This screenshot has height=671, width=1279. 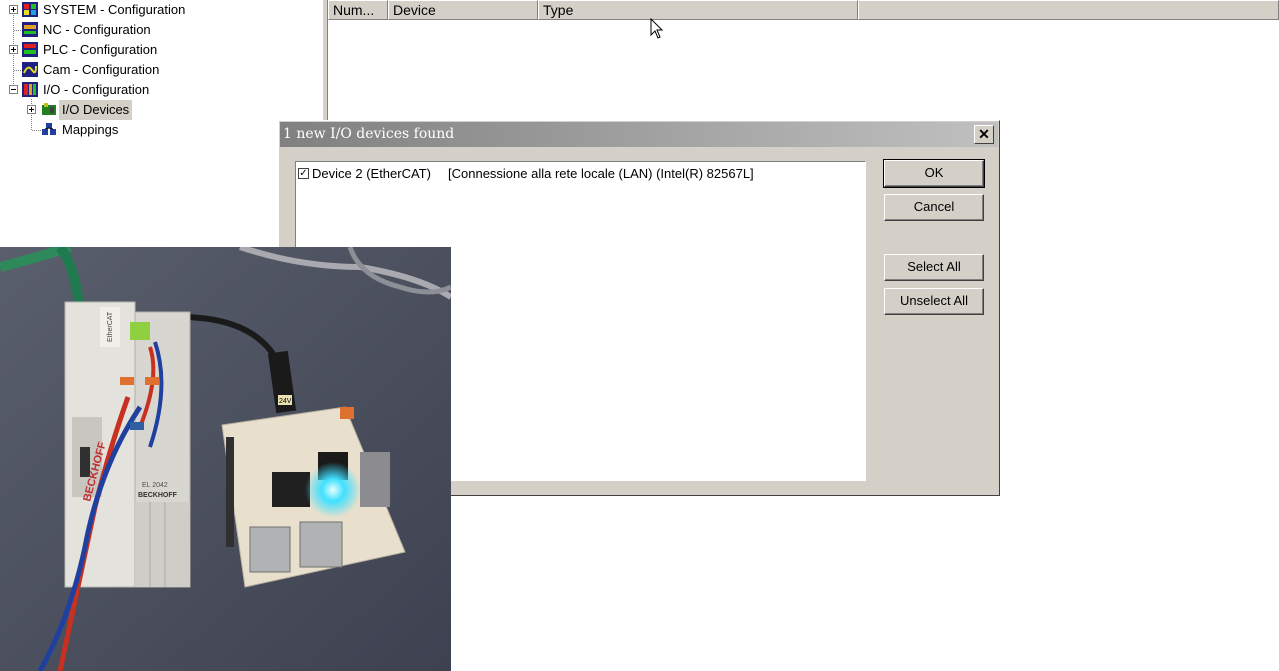 I want to click on tree-item-label: NC - Configuration, so click(x=97, y=29).